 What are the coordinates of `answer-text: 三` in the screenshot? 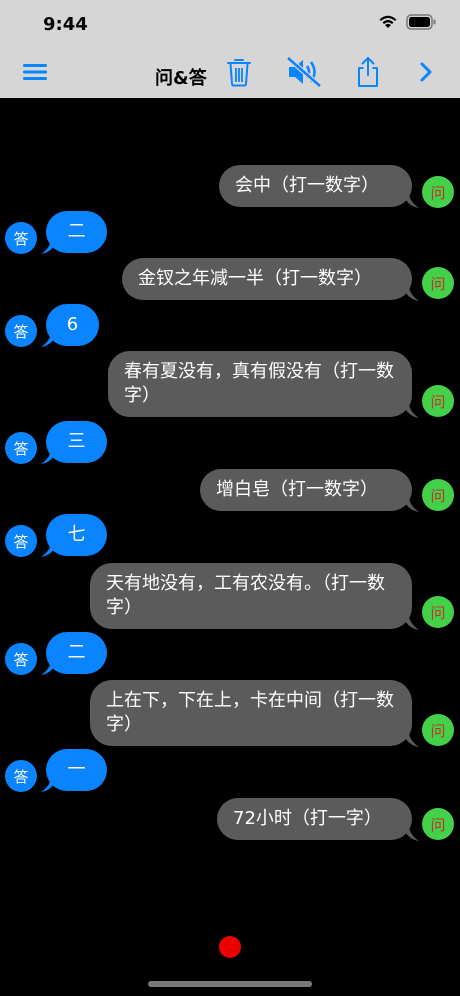 It's located at (76, 441).